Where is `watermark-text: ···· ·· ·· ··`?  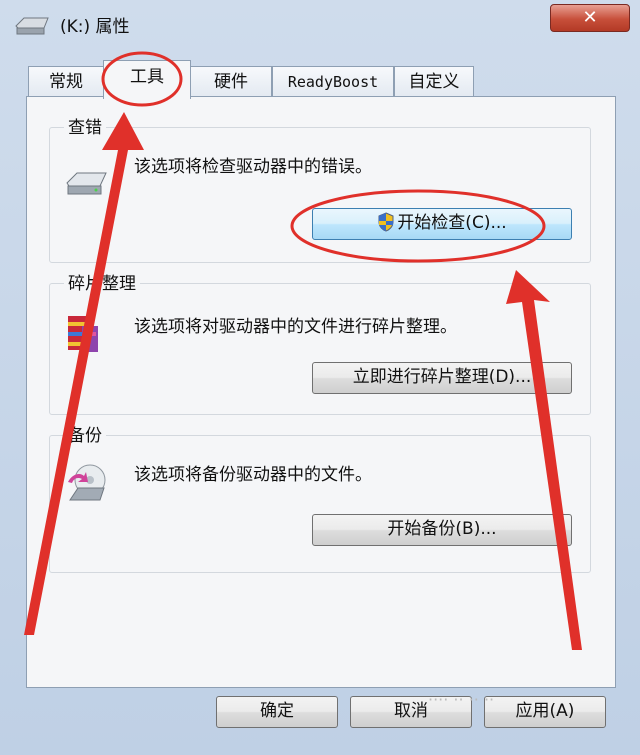
watermark-text: ···· ·· ·· ·· is located at coordinates (461, 699).